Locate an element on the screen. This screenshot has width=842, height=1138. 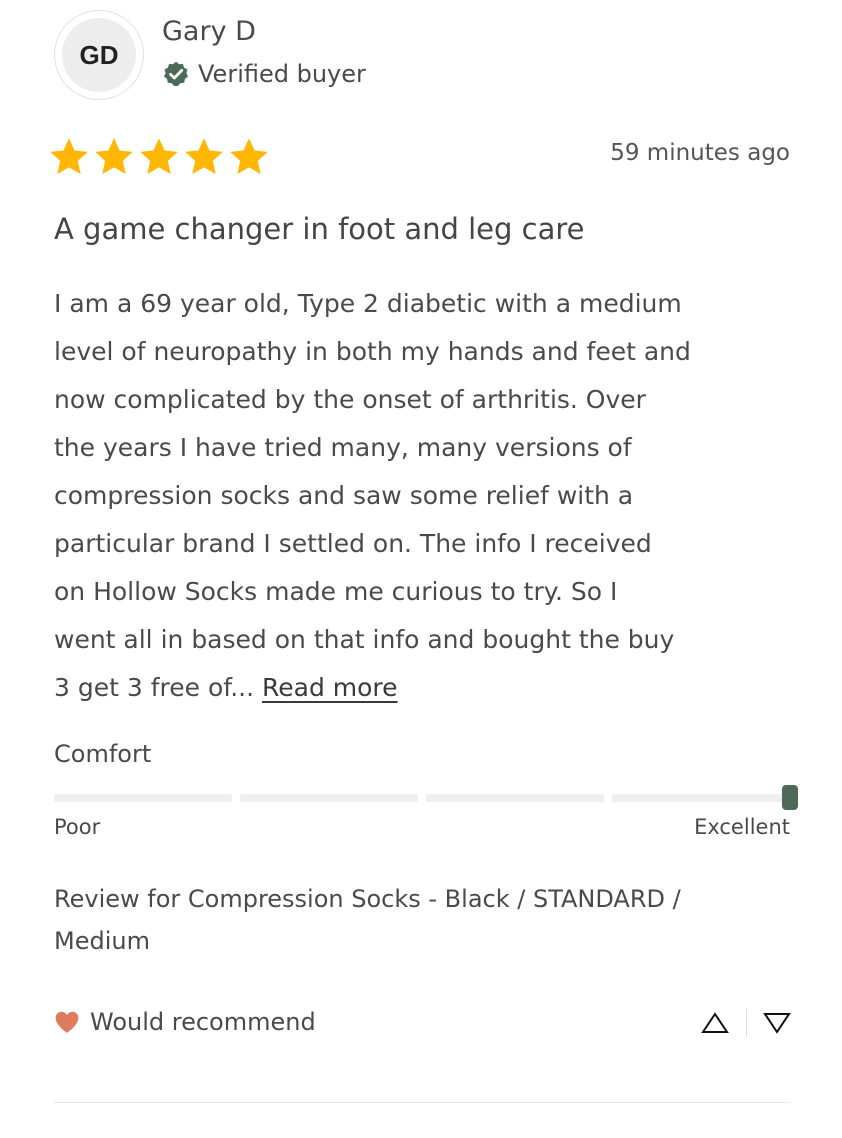
read-more-link: Read more is located at coordinates (330, 687).